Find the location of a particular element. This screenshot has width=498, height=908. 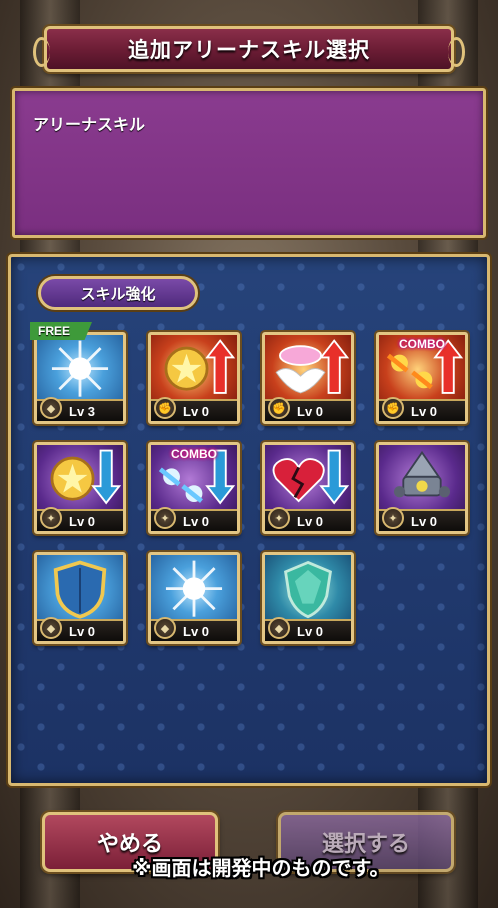

tab-skill-upgrade: スキル強化 is located at coordinates (118, 293).